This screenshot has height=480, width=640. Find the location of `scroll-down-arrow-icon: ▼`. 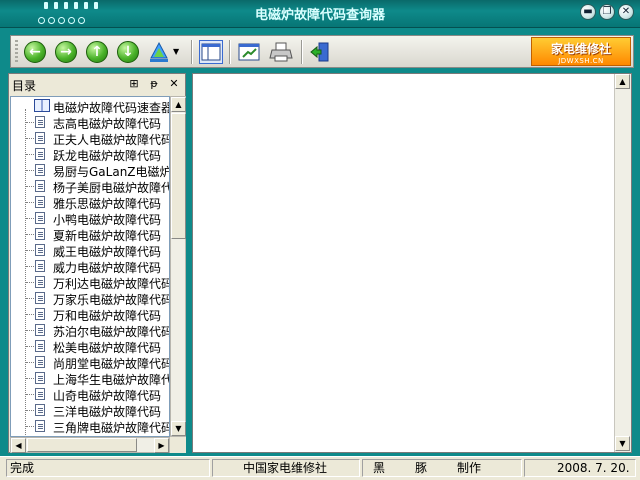

scroll-down-arrow-icon: ▼ is located at coordinates (178, 428).